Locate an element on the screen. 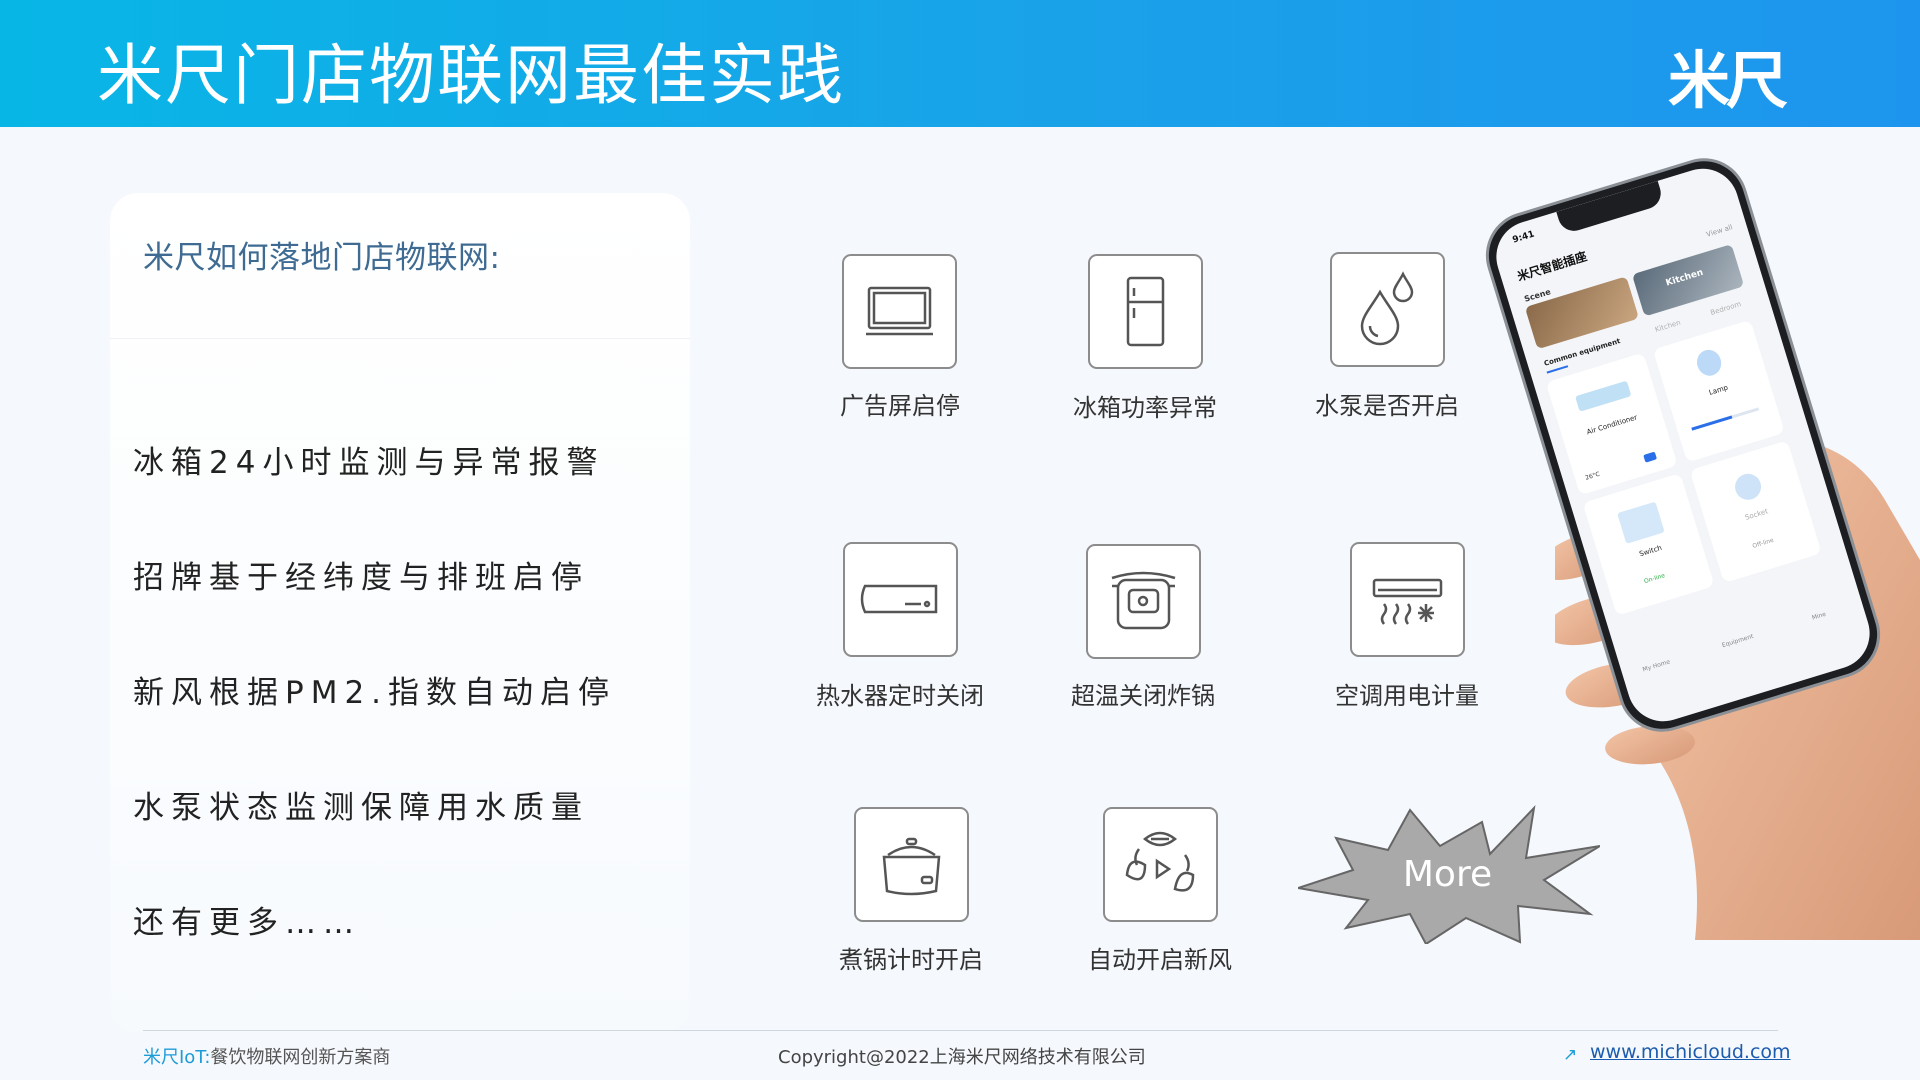 This screenshot has height=1080, width=1920. app-title: 米尺智能插座 is located at coordinates (1552, 266).